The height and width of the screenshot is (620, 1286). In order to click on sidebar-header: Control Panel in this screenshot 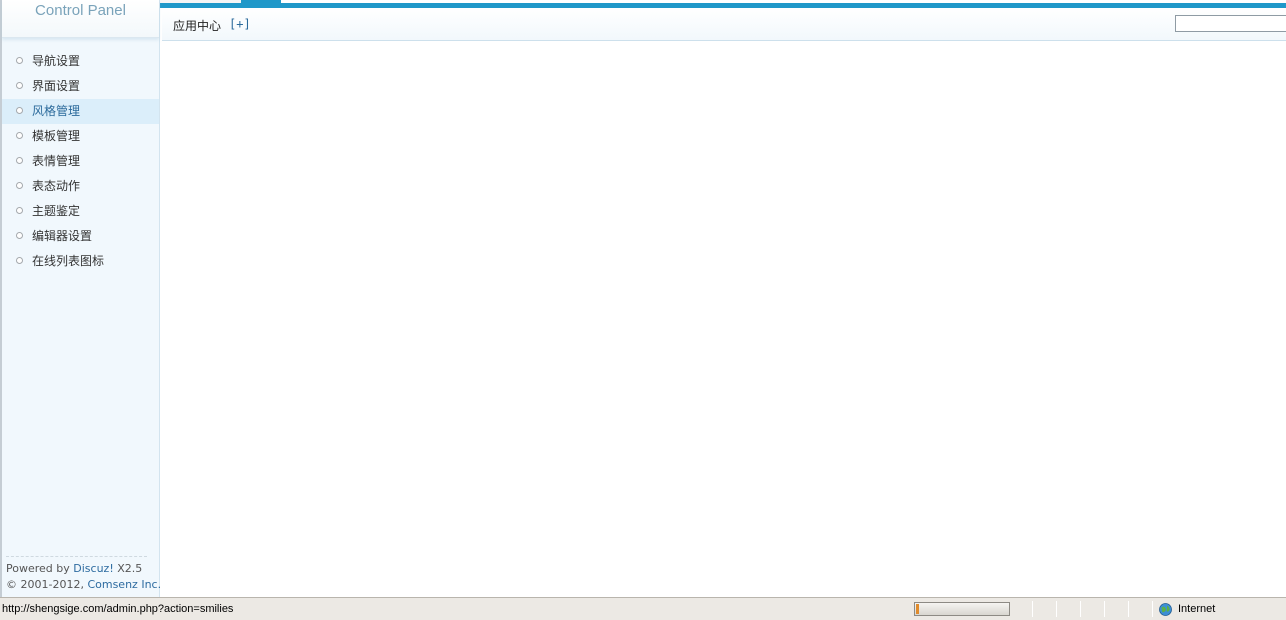, I will do `click(80, 19)`.